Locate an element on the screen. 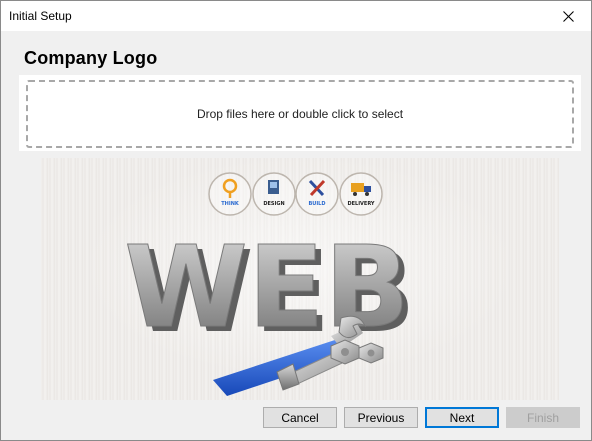 The height and width of the screenshot is (441, 592). step-label-build: BUILD is located at coordinates (316, 204).